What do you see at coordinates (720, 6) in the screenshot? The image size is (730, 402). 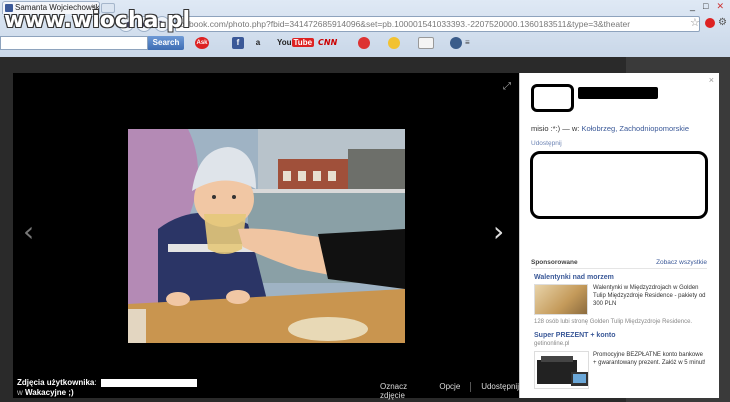 I see `close-window-button: ✕` at bounding box center [720, 6].